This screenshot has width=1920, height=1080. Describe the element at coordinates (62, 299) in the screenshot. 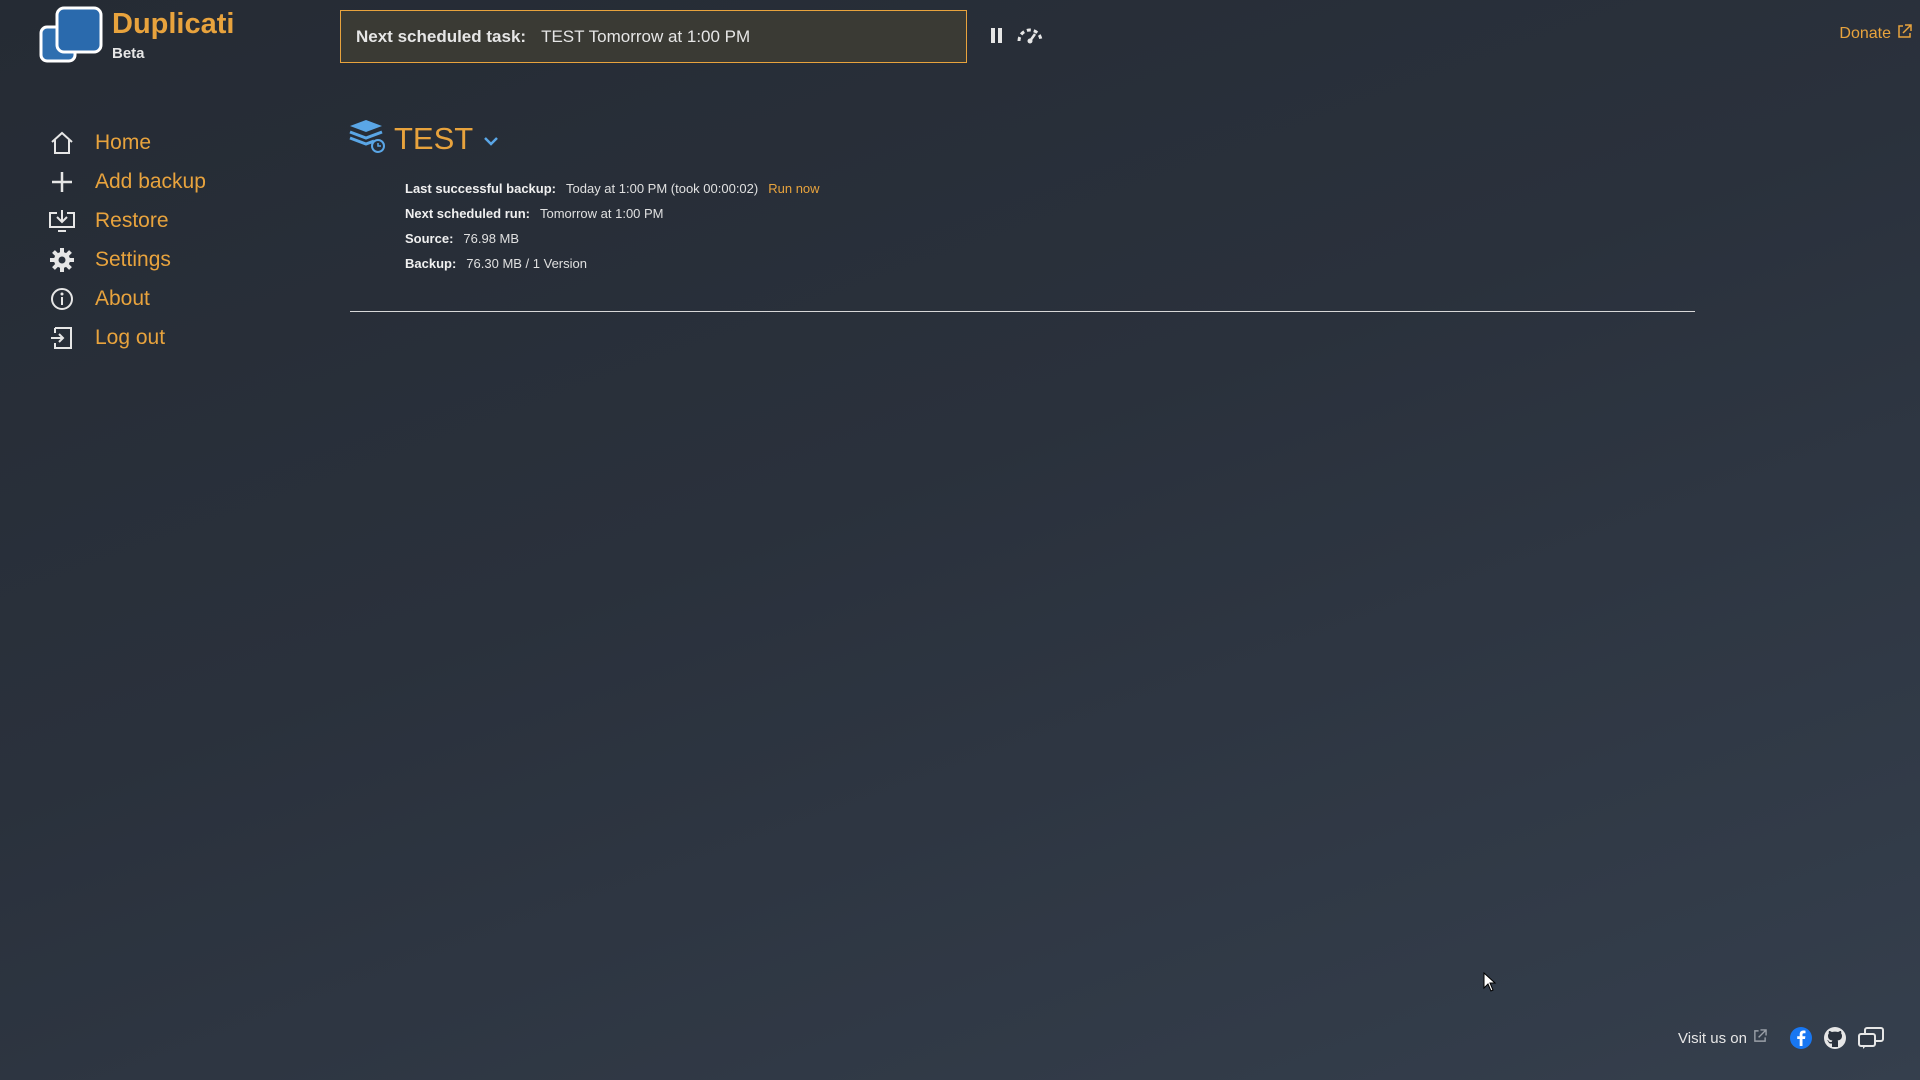

I see `info-icon` at that location.